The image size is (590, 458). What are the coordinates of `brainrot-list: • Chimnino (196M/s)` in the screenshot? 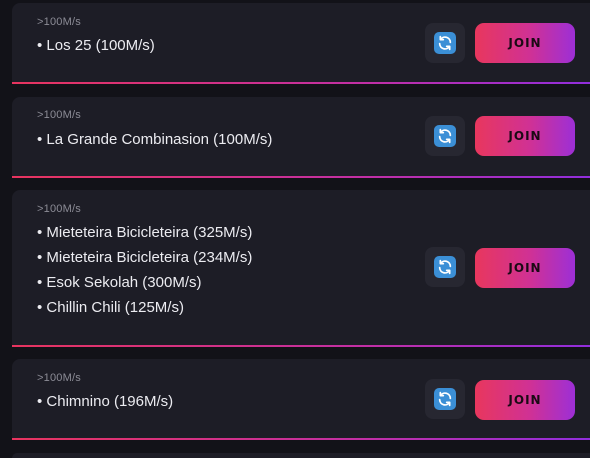 It's located at (105, 401).